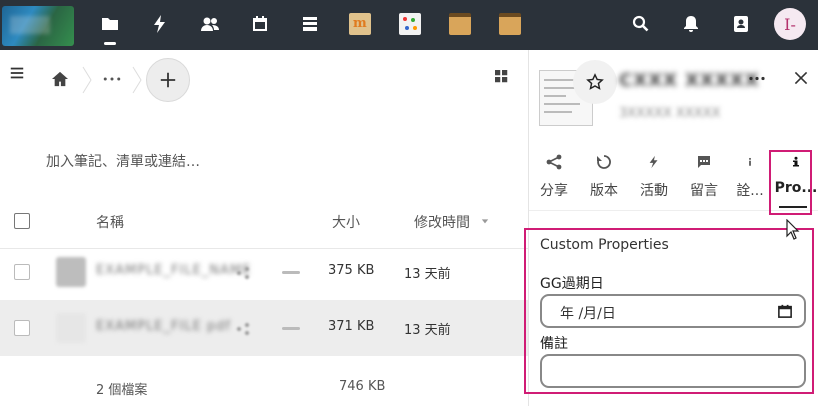 The height and width of the screenshot is (406, 818). What do you see at coordinates (604, 162) in the screenshot?
I see `history-icon` at bounding box center [604, 162].